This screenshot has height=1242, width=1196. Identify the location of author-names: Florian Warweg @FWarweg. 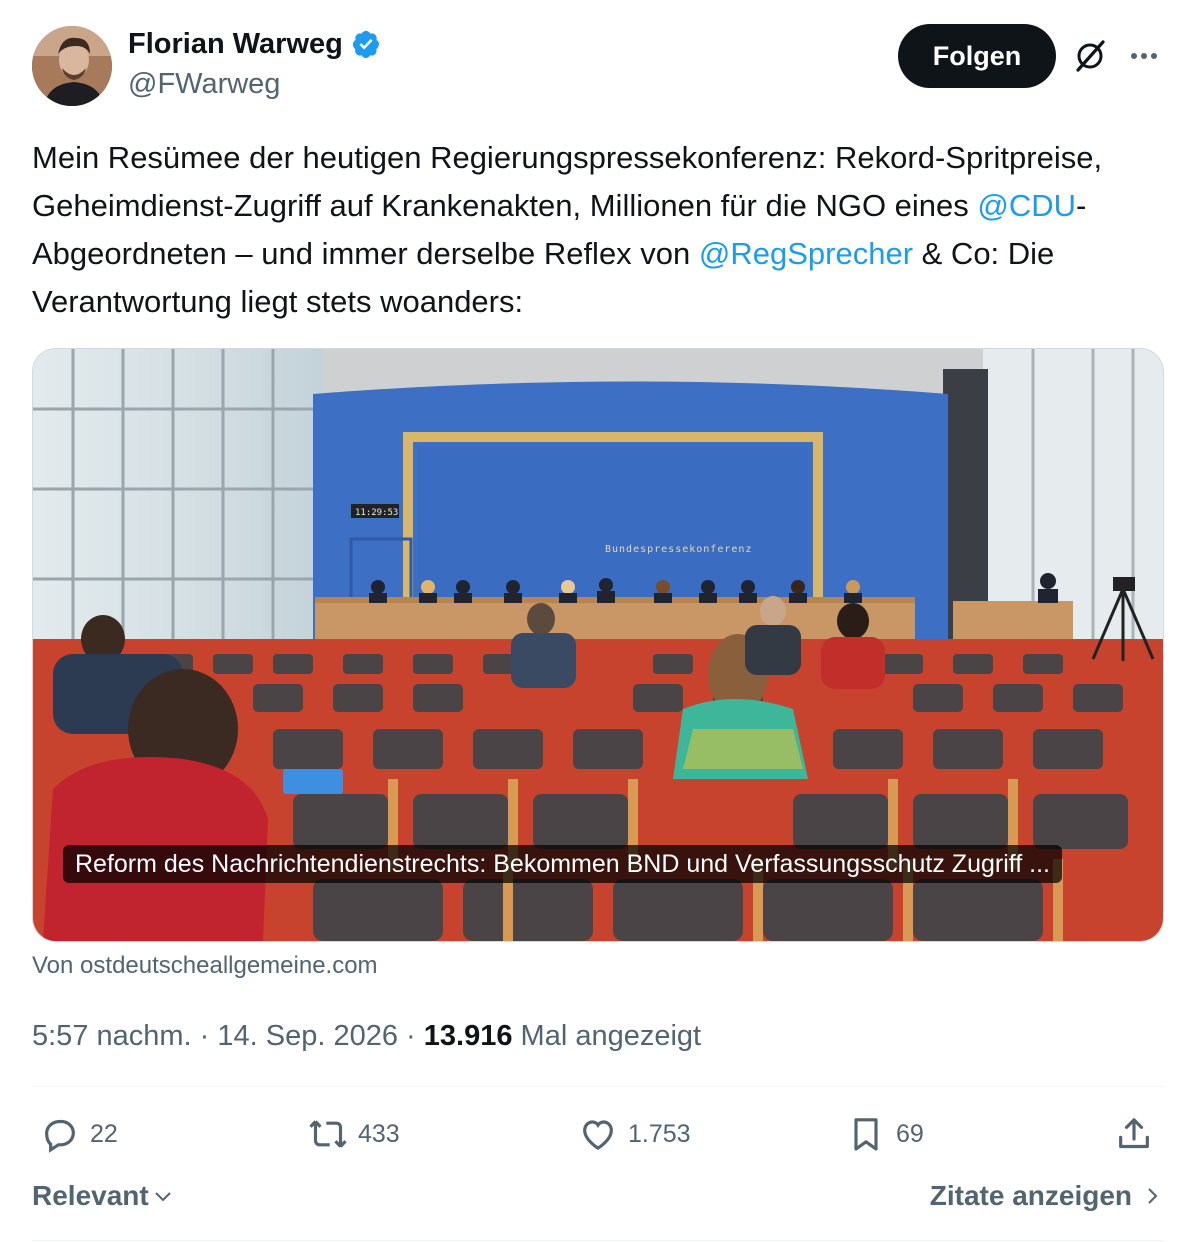
(254, 65).